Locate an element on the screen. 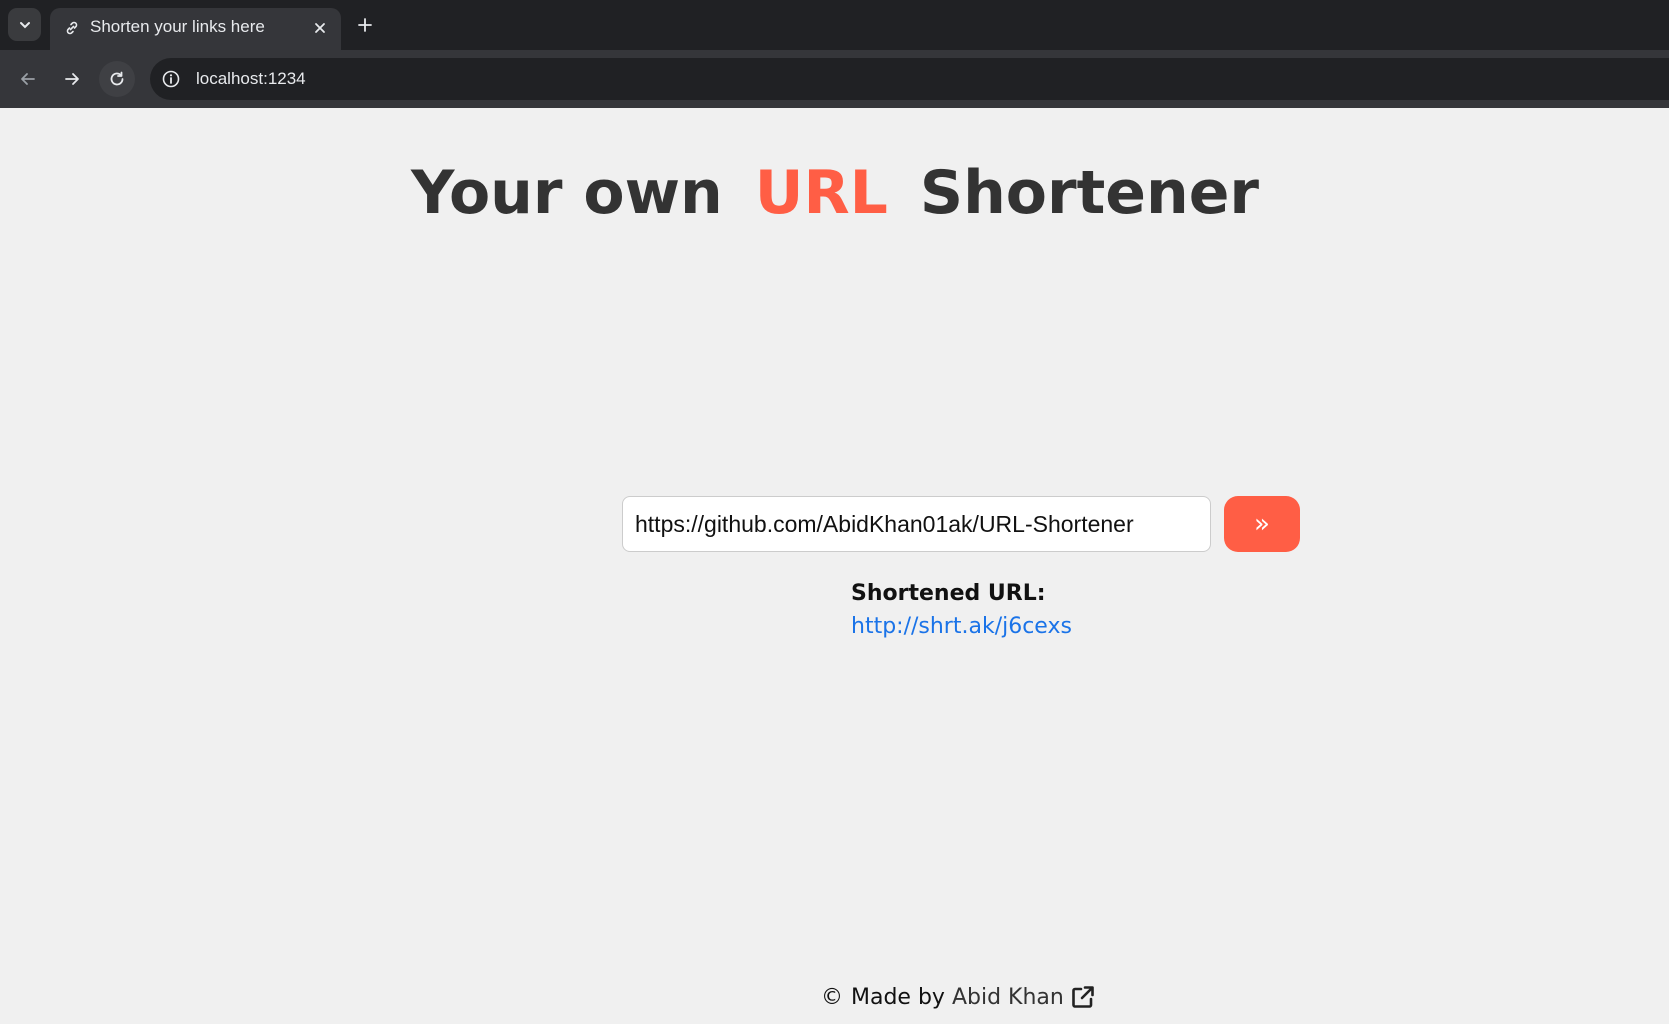 The height and width of the screenshot is (1024, 1669). browser-toolbar: localhost:1234 is located at coordinates (834, 79).